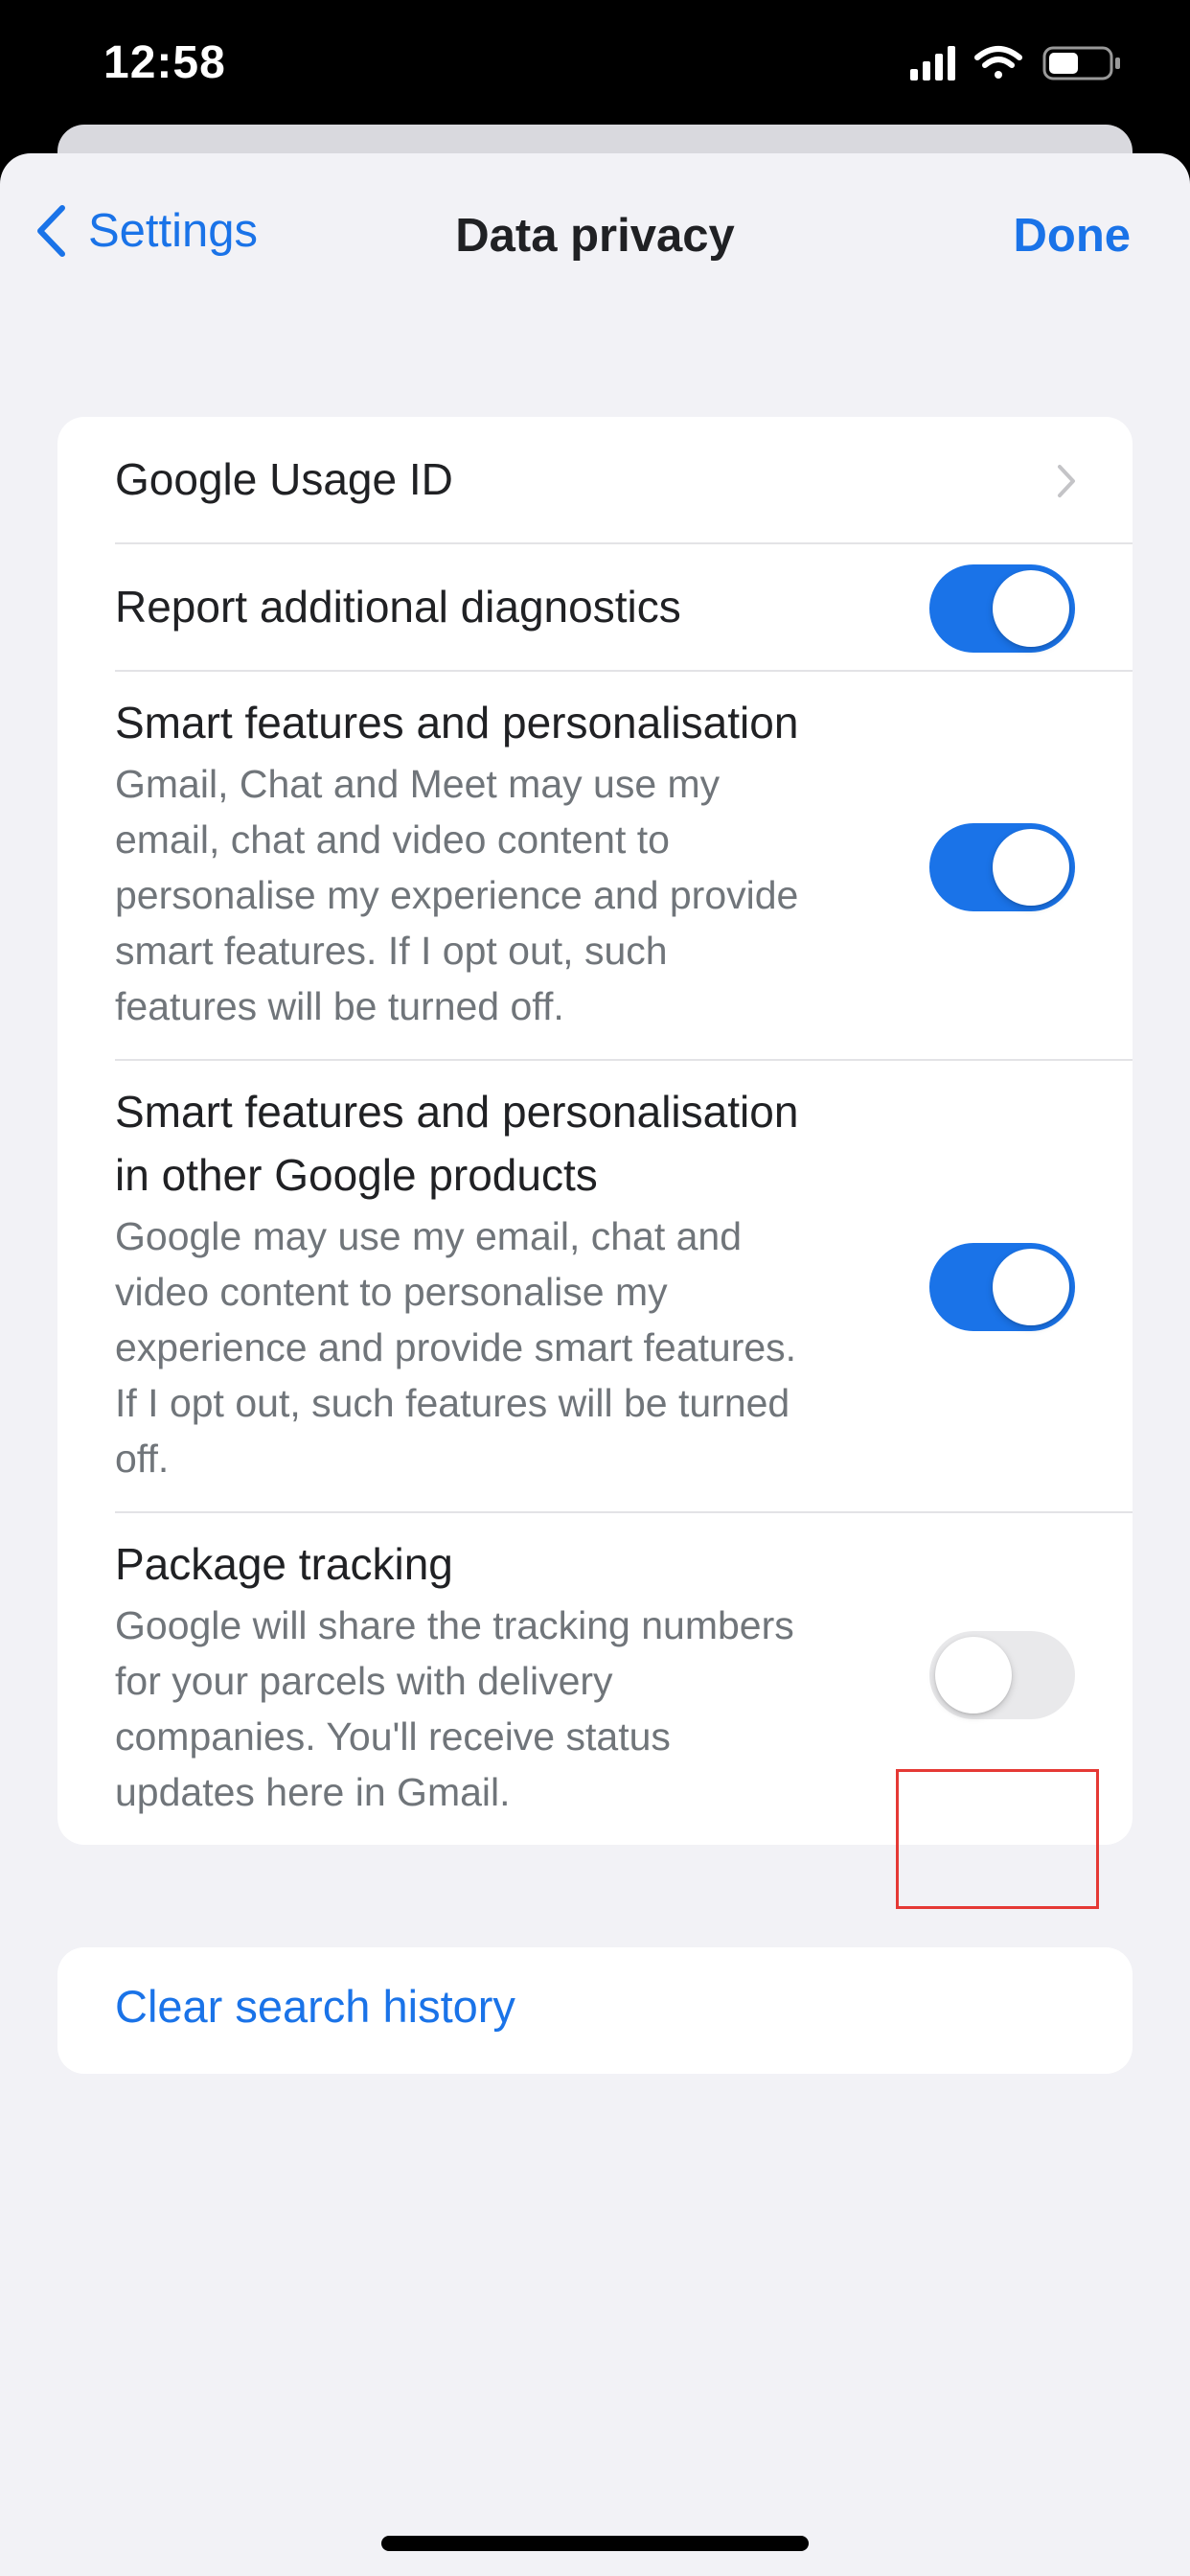 Image resolution: width=1190 pixels, height=2576 pixels. What do you see at coordinates (313, 1792) in the screenshot?
I see `description-line: updates here in Gmail.` at bounding box center [313, 1792].